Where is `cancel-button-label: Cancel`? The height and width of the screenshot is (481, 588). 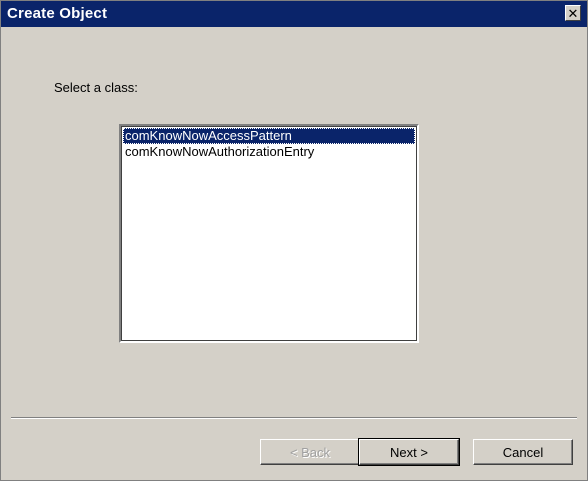 cancel-button-label: Cancel is located at coordinates (523, 452).